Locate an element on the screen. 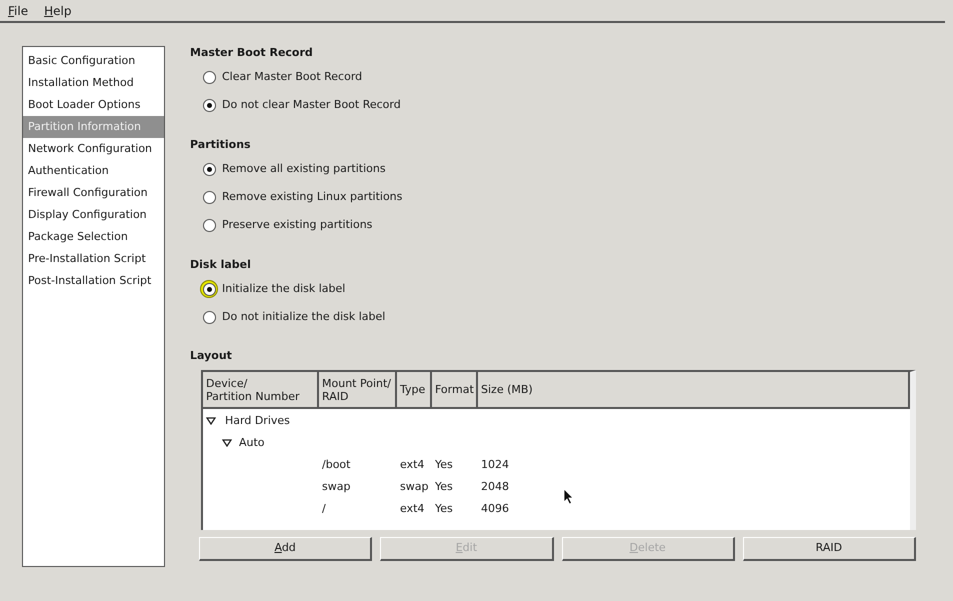 The height and width of the screenshot is (601, 953). sidebar-item: Display Configuration is located at coordinates (93, 215).